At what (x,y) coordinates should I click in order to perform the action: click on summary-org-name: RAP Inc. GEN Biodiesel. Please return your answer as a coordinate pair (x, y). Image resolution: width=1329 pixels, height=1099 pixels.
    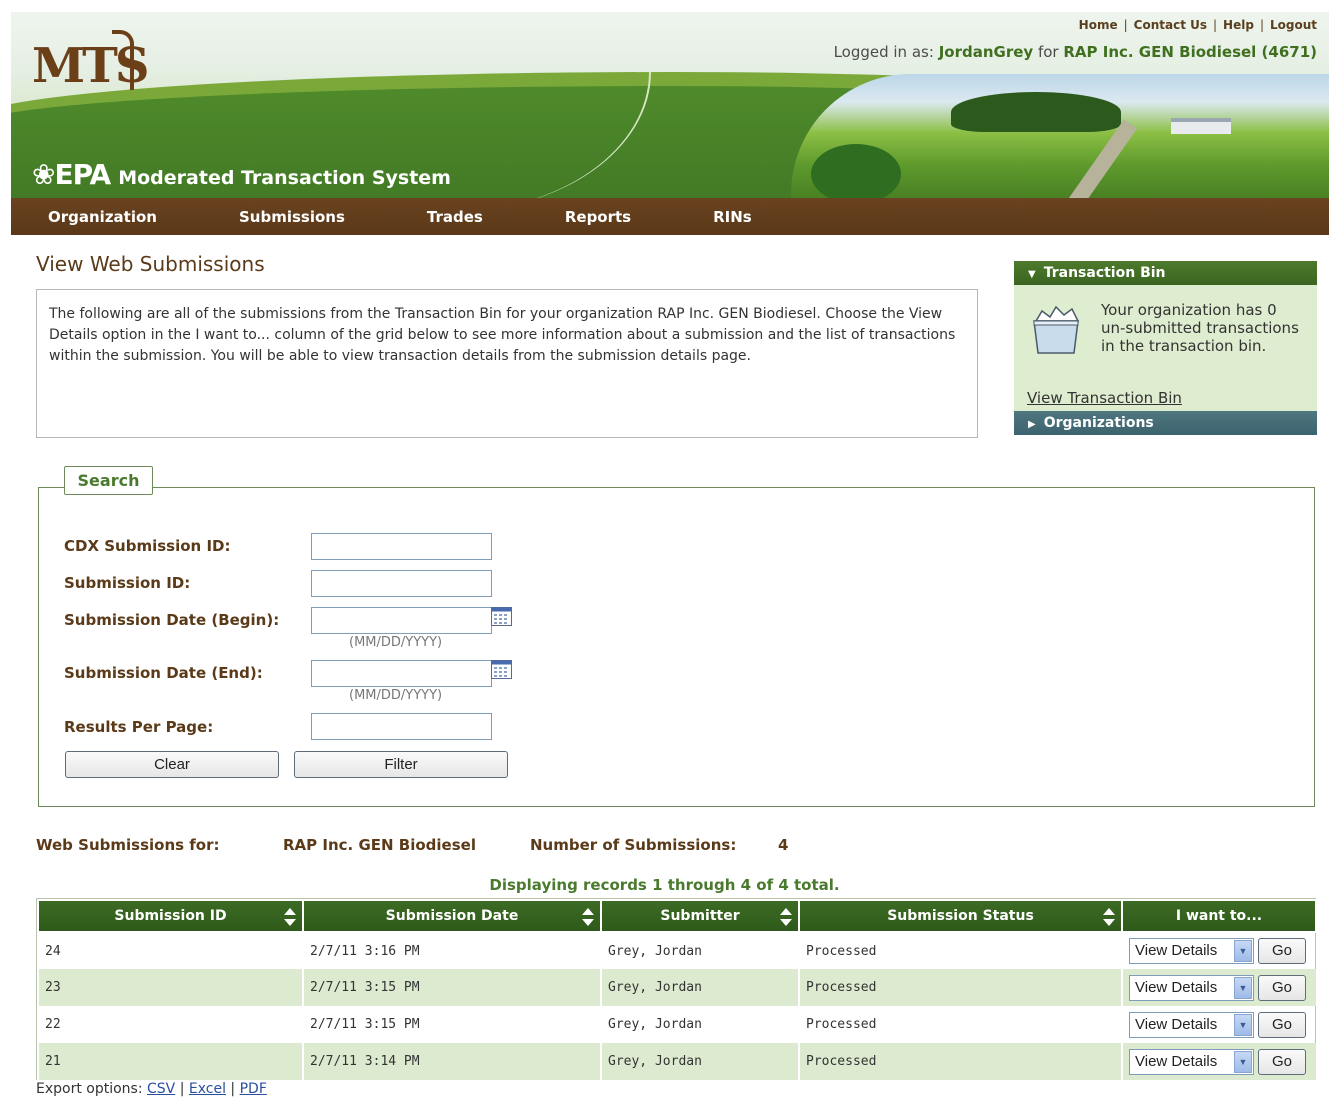
    Looking at the image, I should click on (379, 845).